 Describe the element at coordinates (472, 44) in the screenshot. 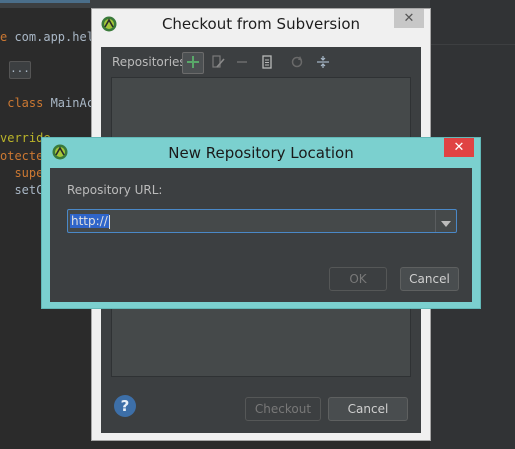

I see `editor-right-divider` at that location.